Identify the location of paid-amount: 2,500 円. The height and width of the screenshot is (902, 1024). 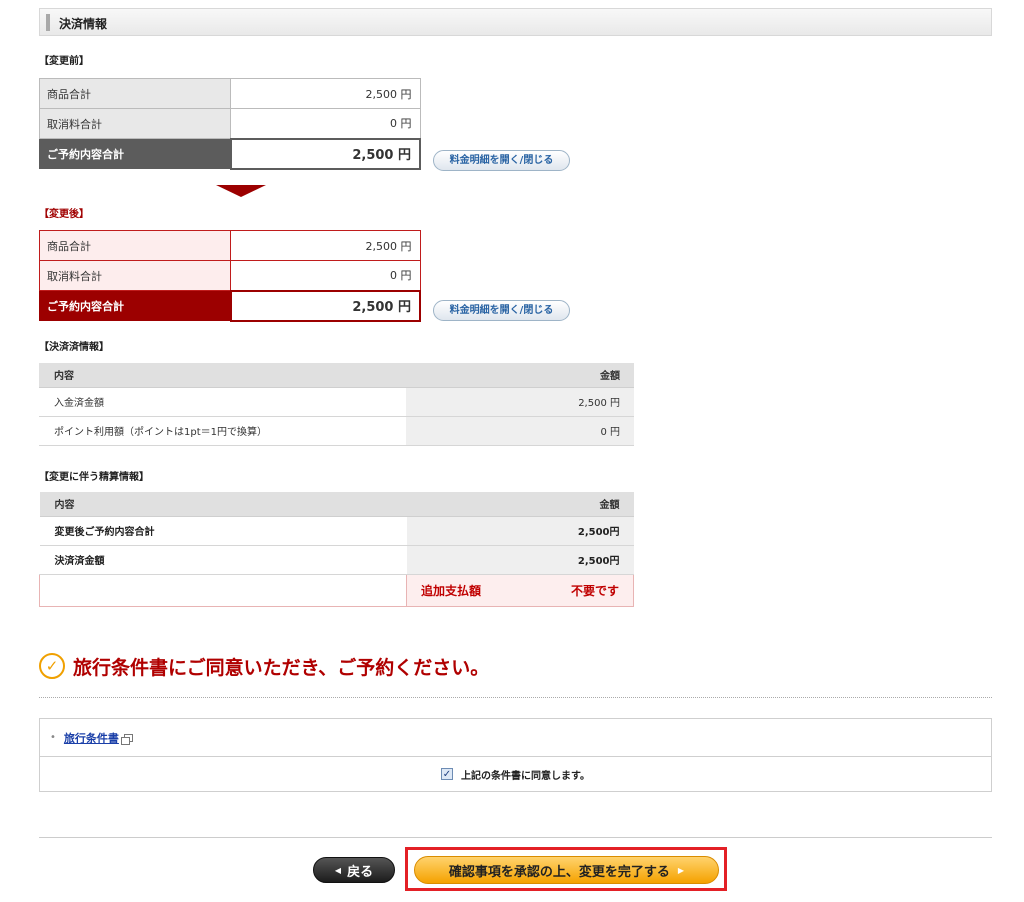
(520, 402).